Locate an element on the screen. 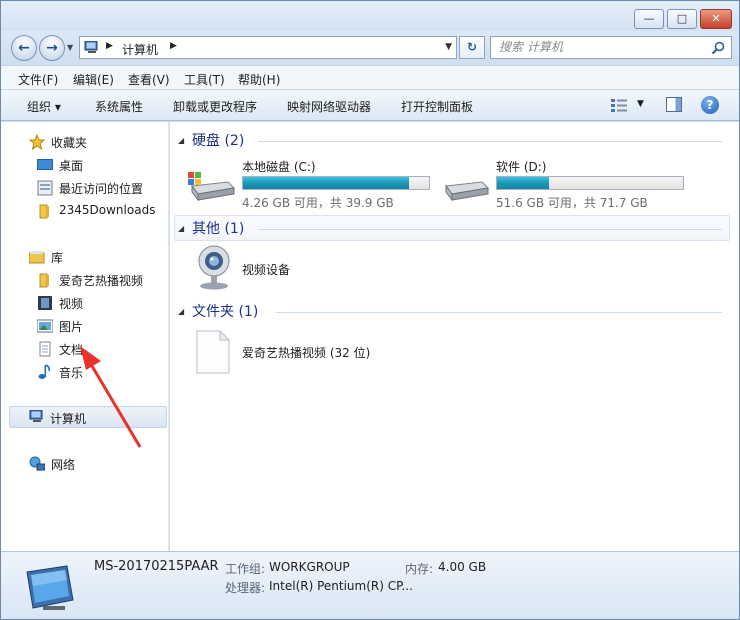 The image size is (740, 620). hard-drive-windows-icon is located at coordinates (212, 187).